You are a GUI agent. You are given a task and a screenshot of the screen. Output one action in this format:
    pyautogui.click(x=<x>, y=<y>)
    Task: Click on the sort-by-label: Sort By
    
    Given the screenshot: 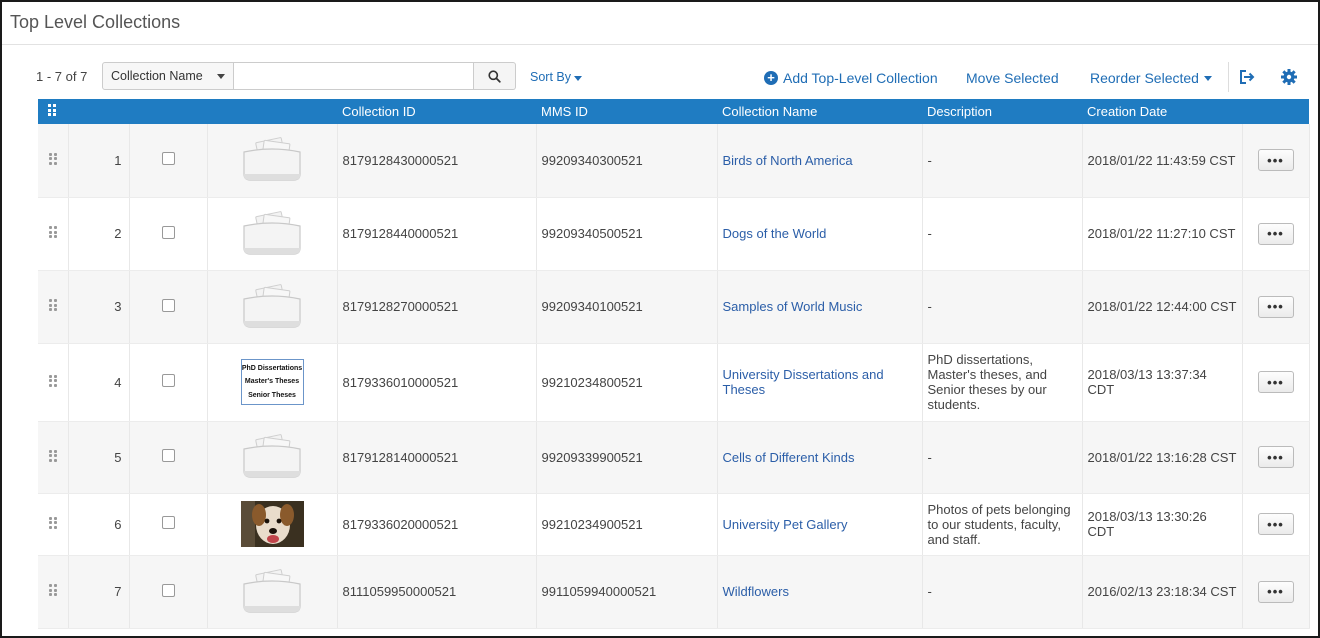 What is the action you would take?
    pyautogui.click(x=550, y=77)
    